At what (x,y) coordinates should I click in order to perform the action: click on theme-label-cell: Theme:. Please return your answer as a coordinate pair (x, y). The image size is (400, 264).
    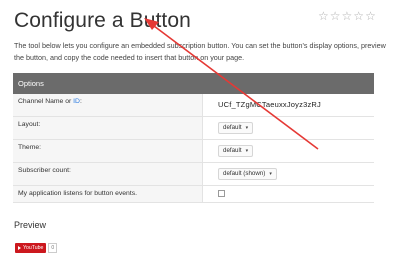
    Looking at the image, I should click on (108, 151).